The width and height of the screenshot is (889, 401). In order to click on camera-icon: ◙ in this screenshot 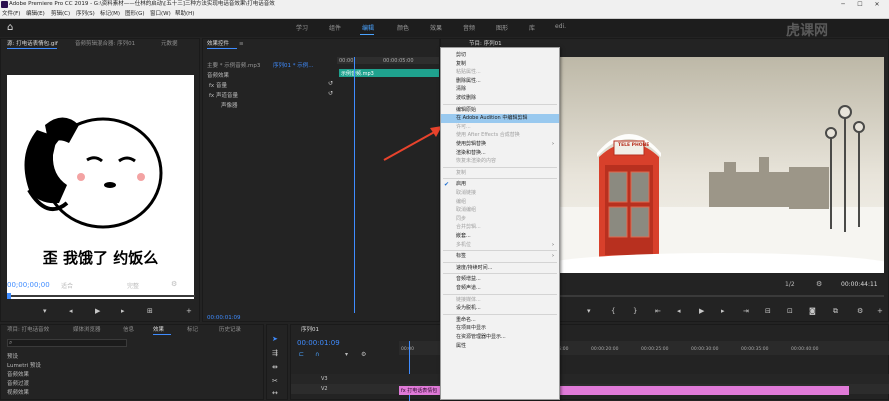, I will do `click(812, 311)`.